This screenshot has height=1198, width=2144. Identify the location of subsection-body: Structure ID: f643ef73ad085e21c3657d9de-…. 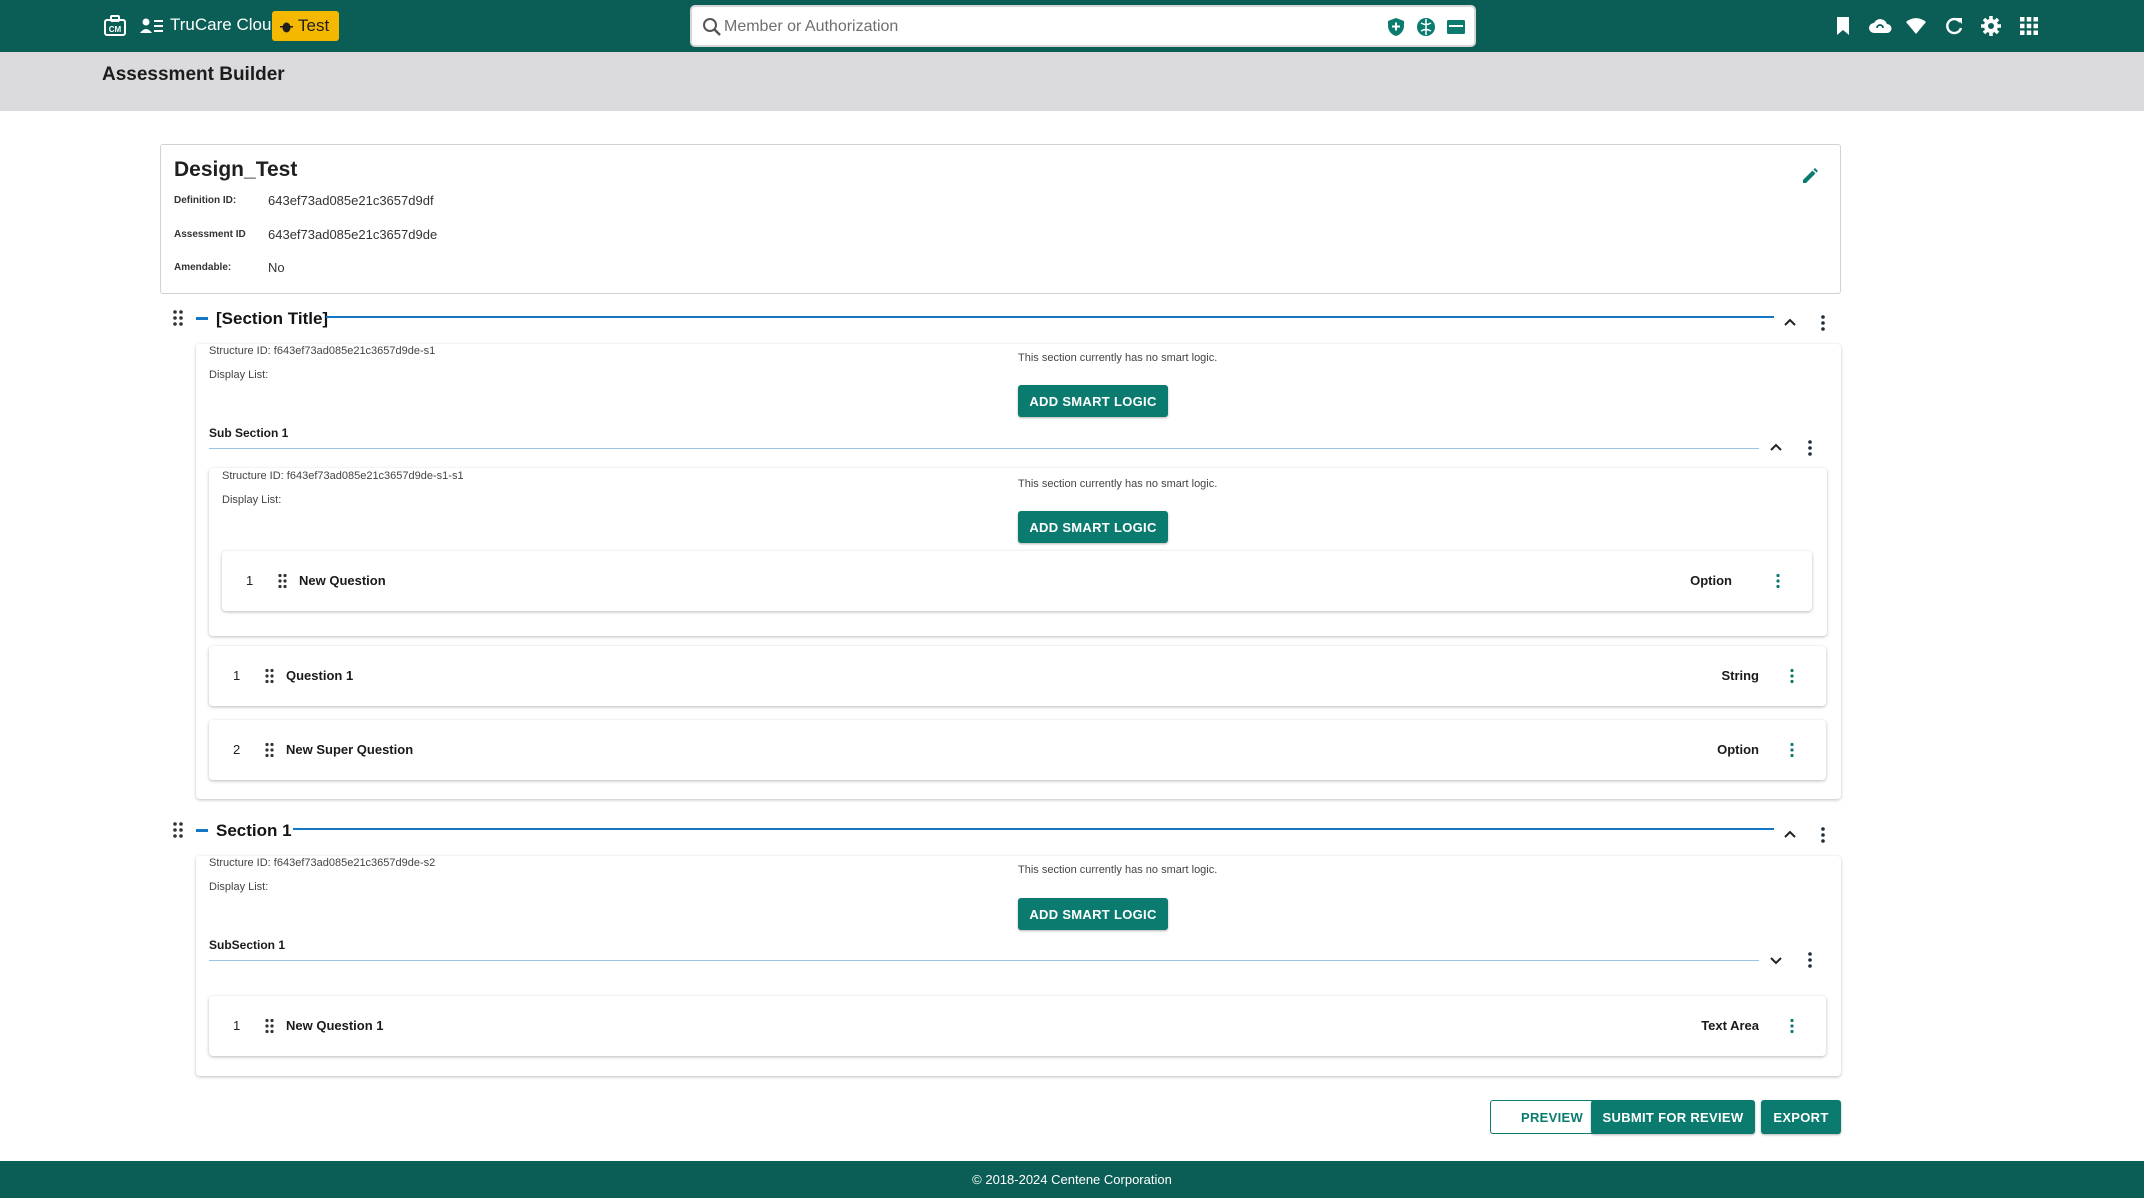
(1018, 552).